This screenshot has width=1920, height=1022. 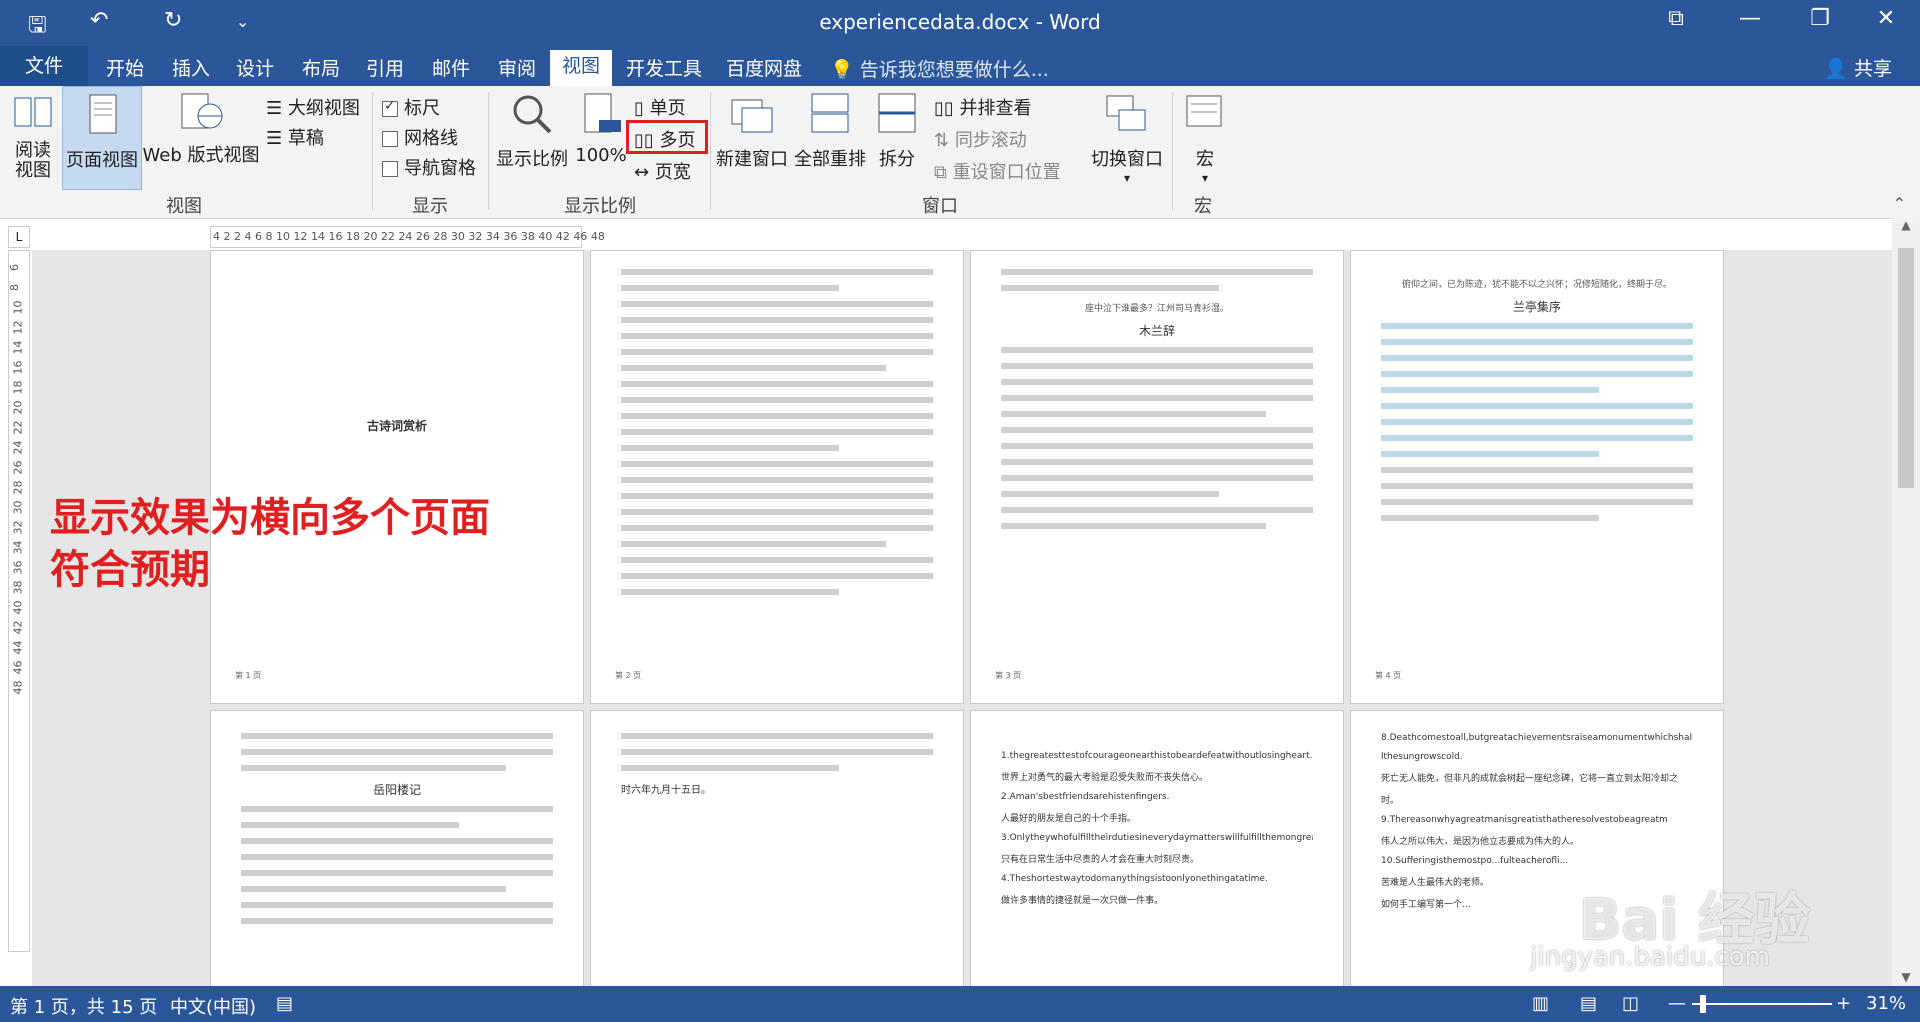 I want to click on share-button: 👤 共享, so click(x=1858, y=67).